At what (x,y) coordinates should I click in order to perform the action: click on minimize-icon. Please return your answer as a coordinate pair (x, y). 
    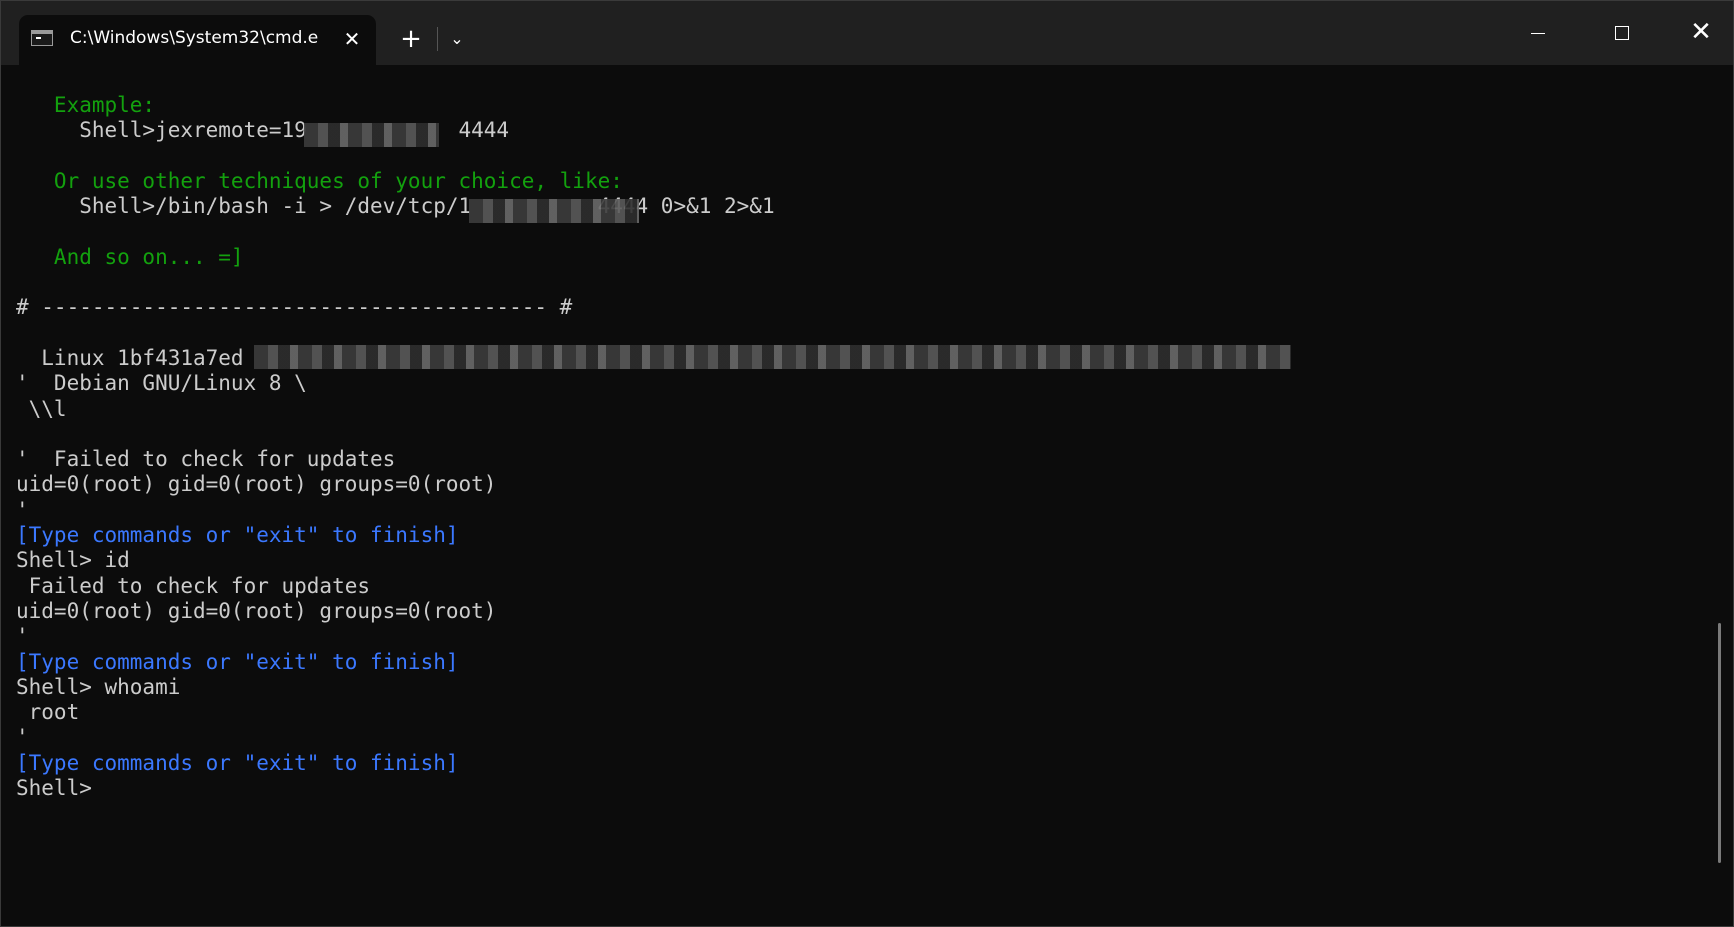
    Looking at the image, I should click on (1538, 33).